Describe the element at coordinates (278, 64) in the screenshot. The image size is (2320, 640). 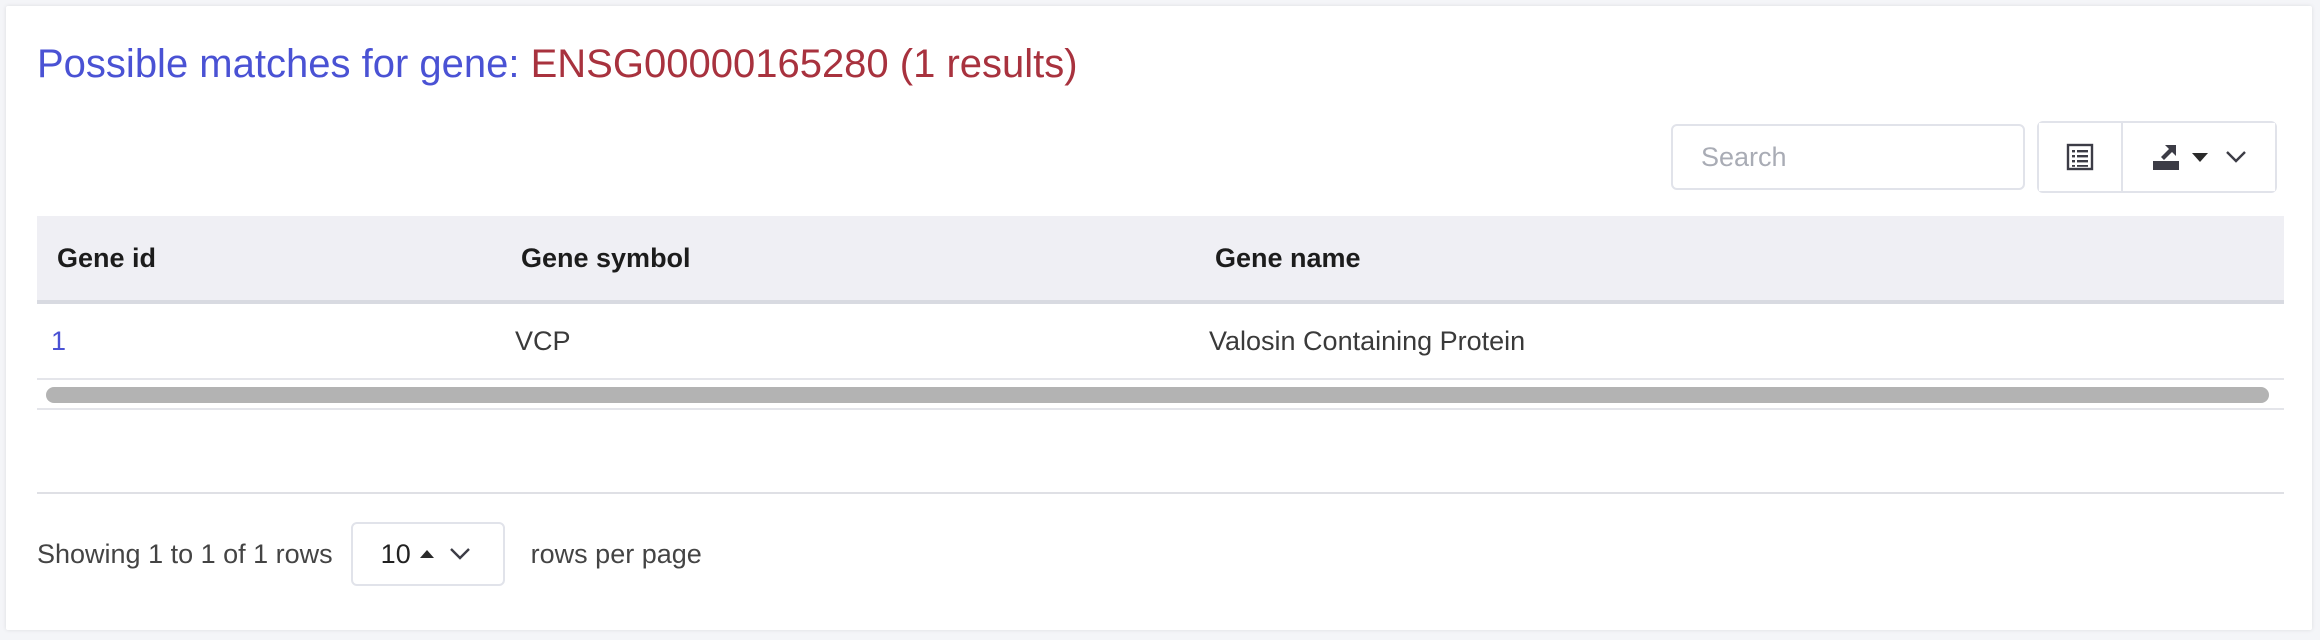
I see `title-lead: Possible matches for gene:` at that location.